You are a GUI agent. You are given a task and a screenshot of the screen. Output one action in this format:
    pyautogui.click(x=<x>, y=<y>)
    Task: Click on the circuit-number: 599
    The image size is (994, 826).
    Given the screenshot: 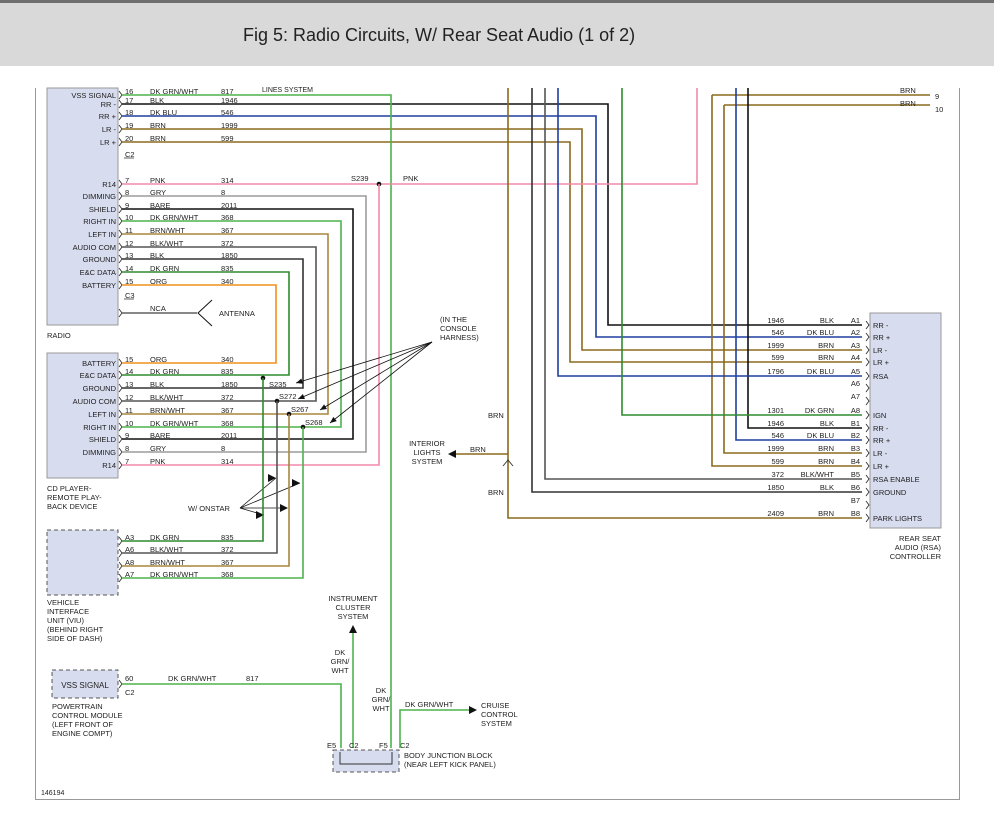 What is the action you would take?
    pyautogui.click(x=777, y=461)
    